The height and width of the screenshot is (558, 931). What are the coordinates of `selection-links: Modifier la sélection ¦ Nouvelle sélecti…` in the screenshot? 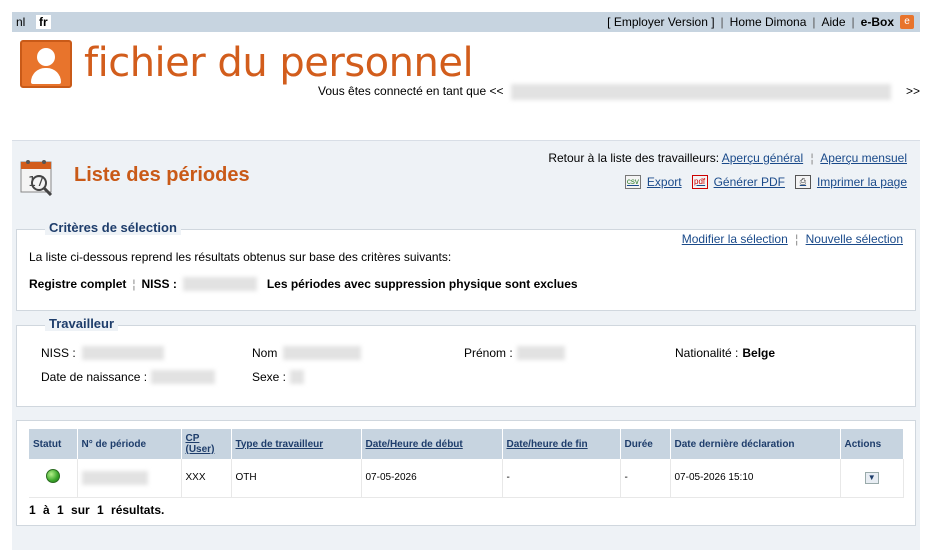 It's located at (792, 239).